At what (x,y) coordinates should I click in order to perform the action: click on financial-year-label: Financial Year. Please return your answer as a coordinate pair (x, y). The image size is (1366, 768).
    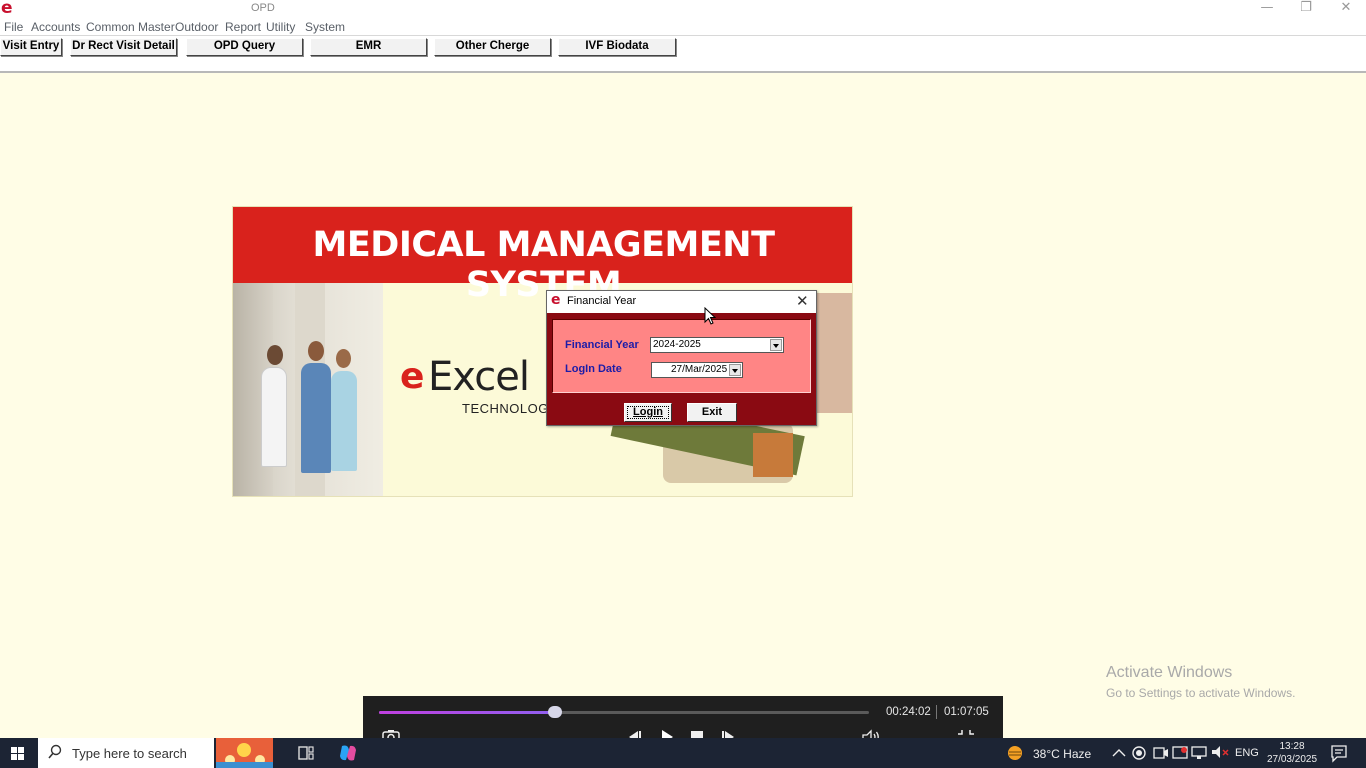
    Looking at the image, I should click on (602, 345).